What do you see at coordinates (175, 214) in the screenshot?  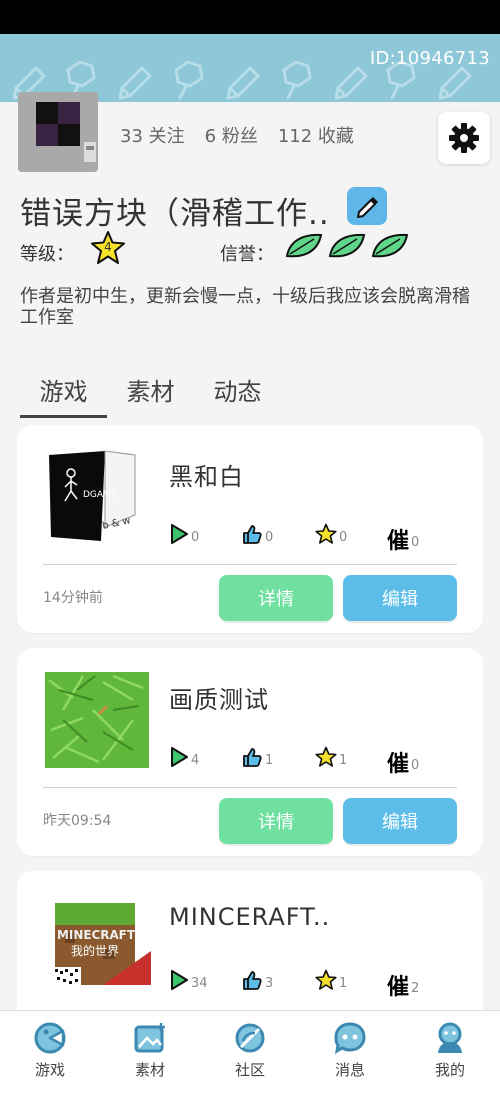 I see `username: 错误方块（滑稽工作..` at bounding box center [175, 214].